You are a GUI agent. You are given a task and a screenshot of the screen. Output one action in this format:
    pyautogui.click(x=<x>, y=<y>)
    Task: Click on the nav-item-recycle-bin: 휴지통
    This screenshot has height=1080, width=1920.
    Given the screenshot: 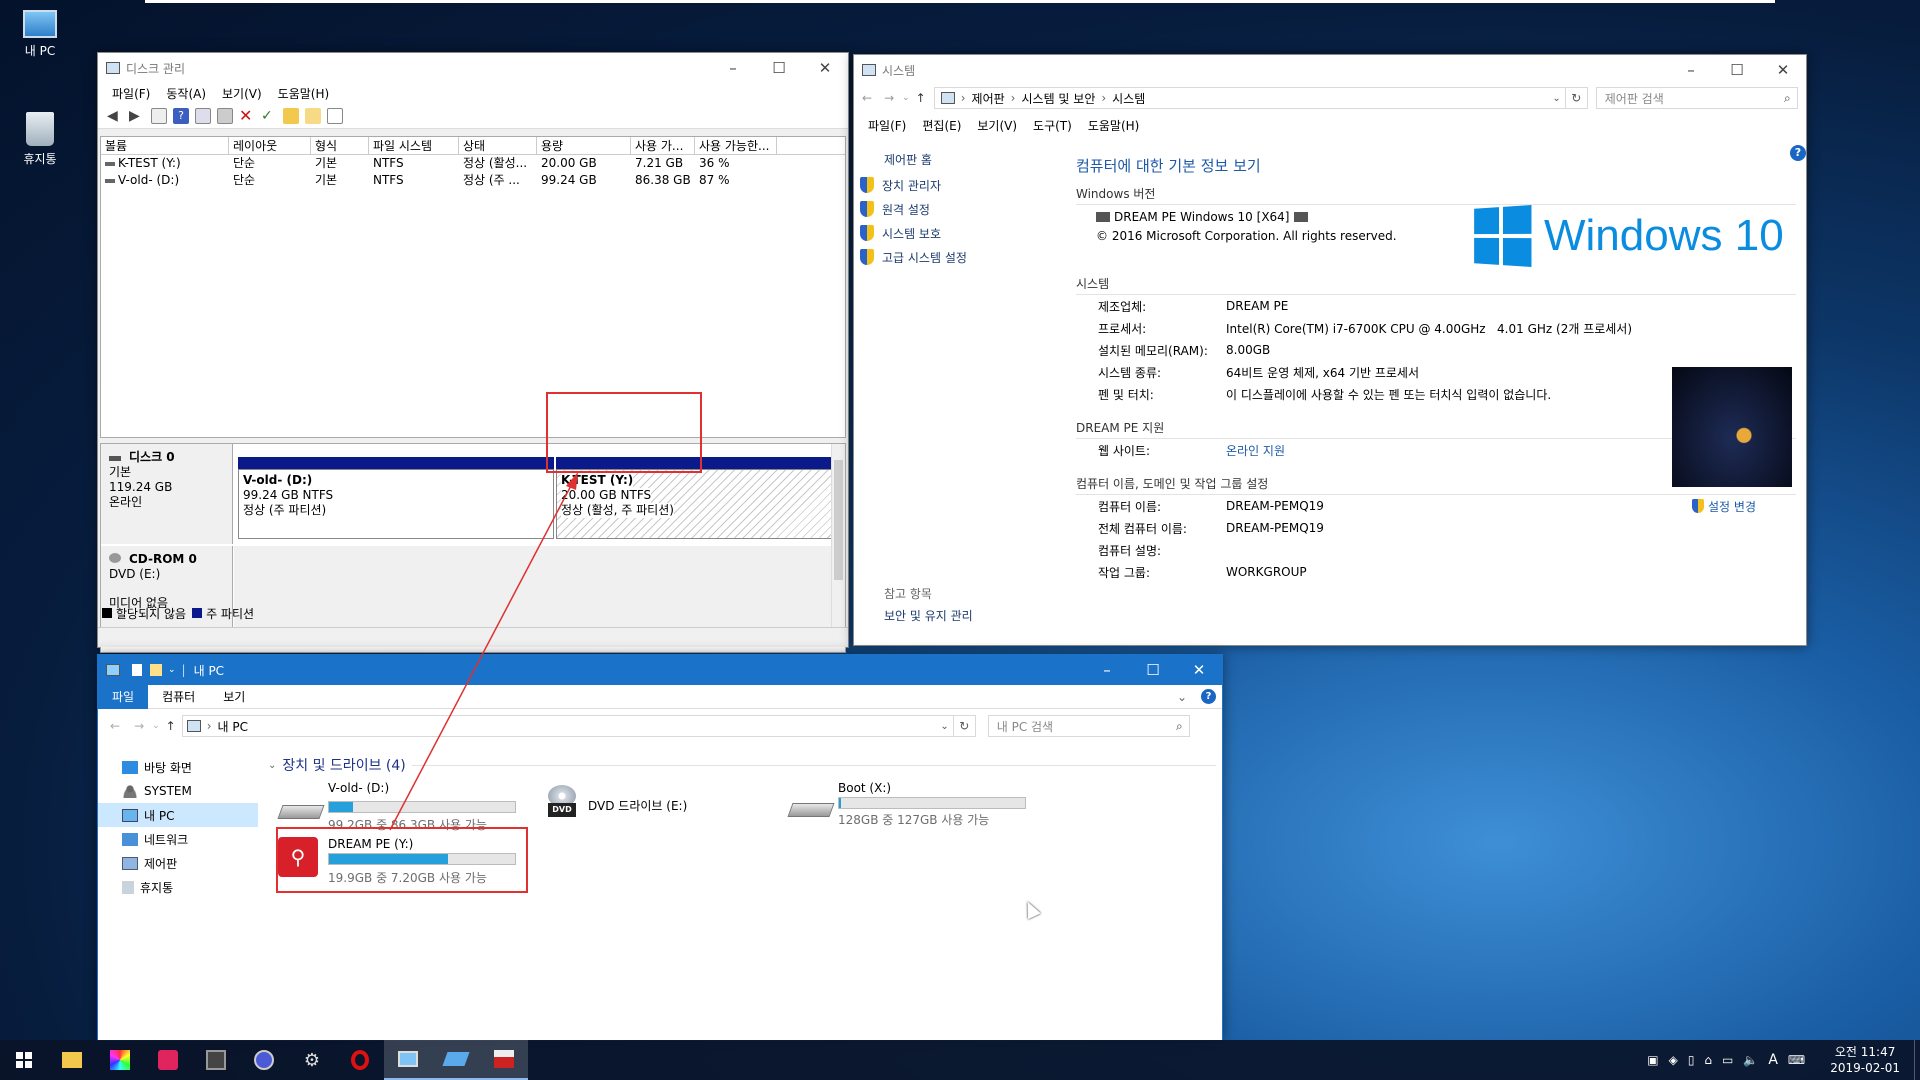 What is the action you would take?
    pyautogui.click(x=178, y=887)
    